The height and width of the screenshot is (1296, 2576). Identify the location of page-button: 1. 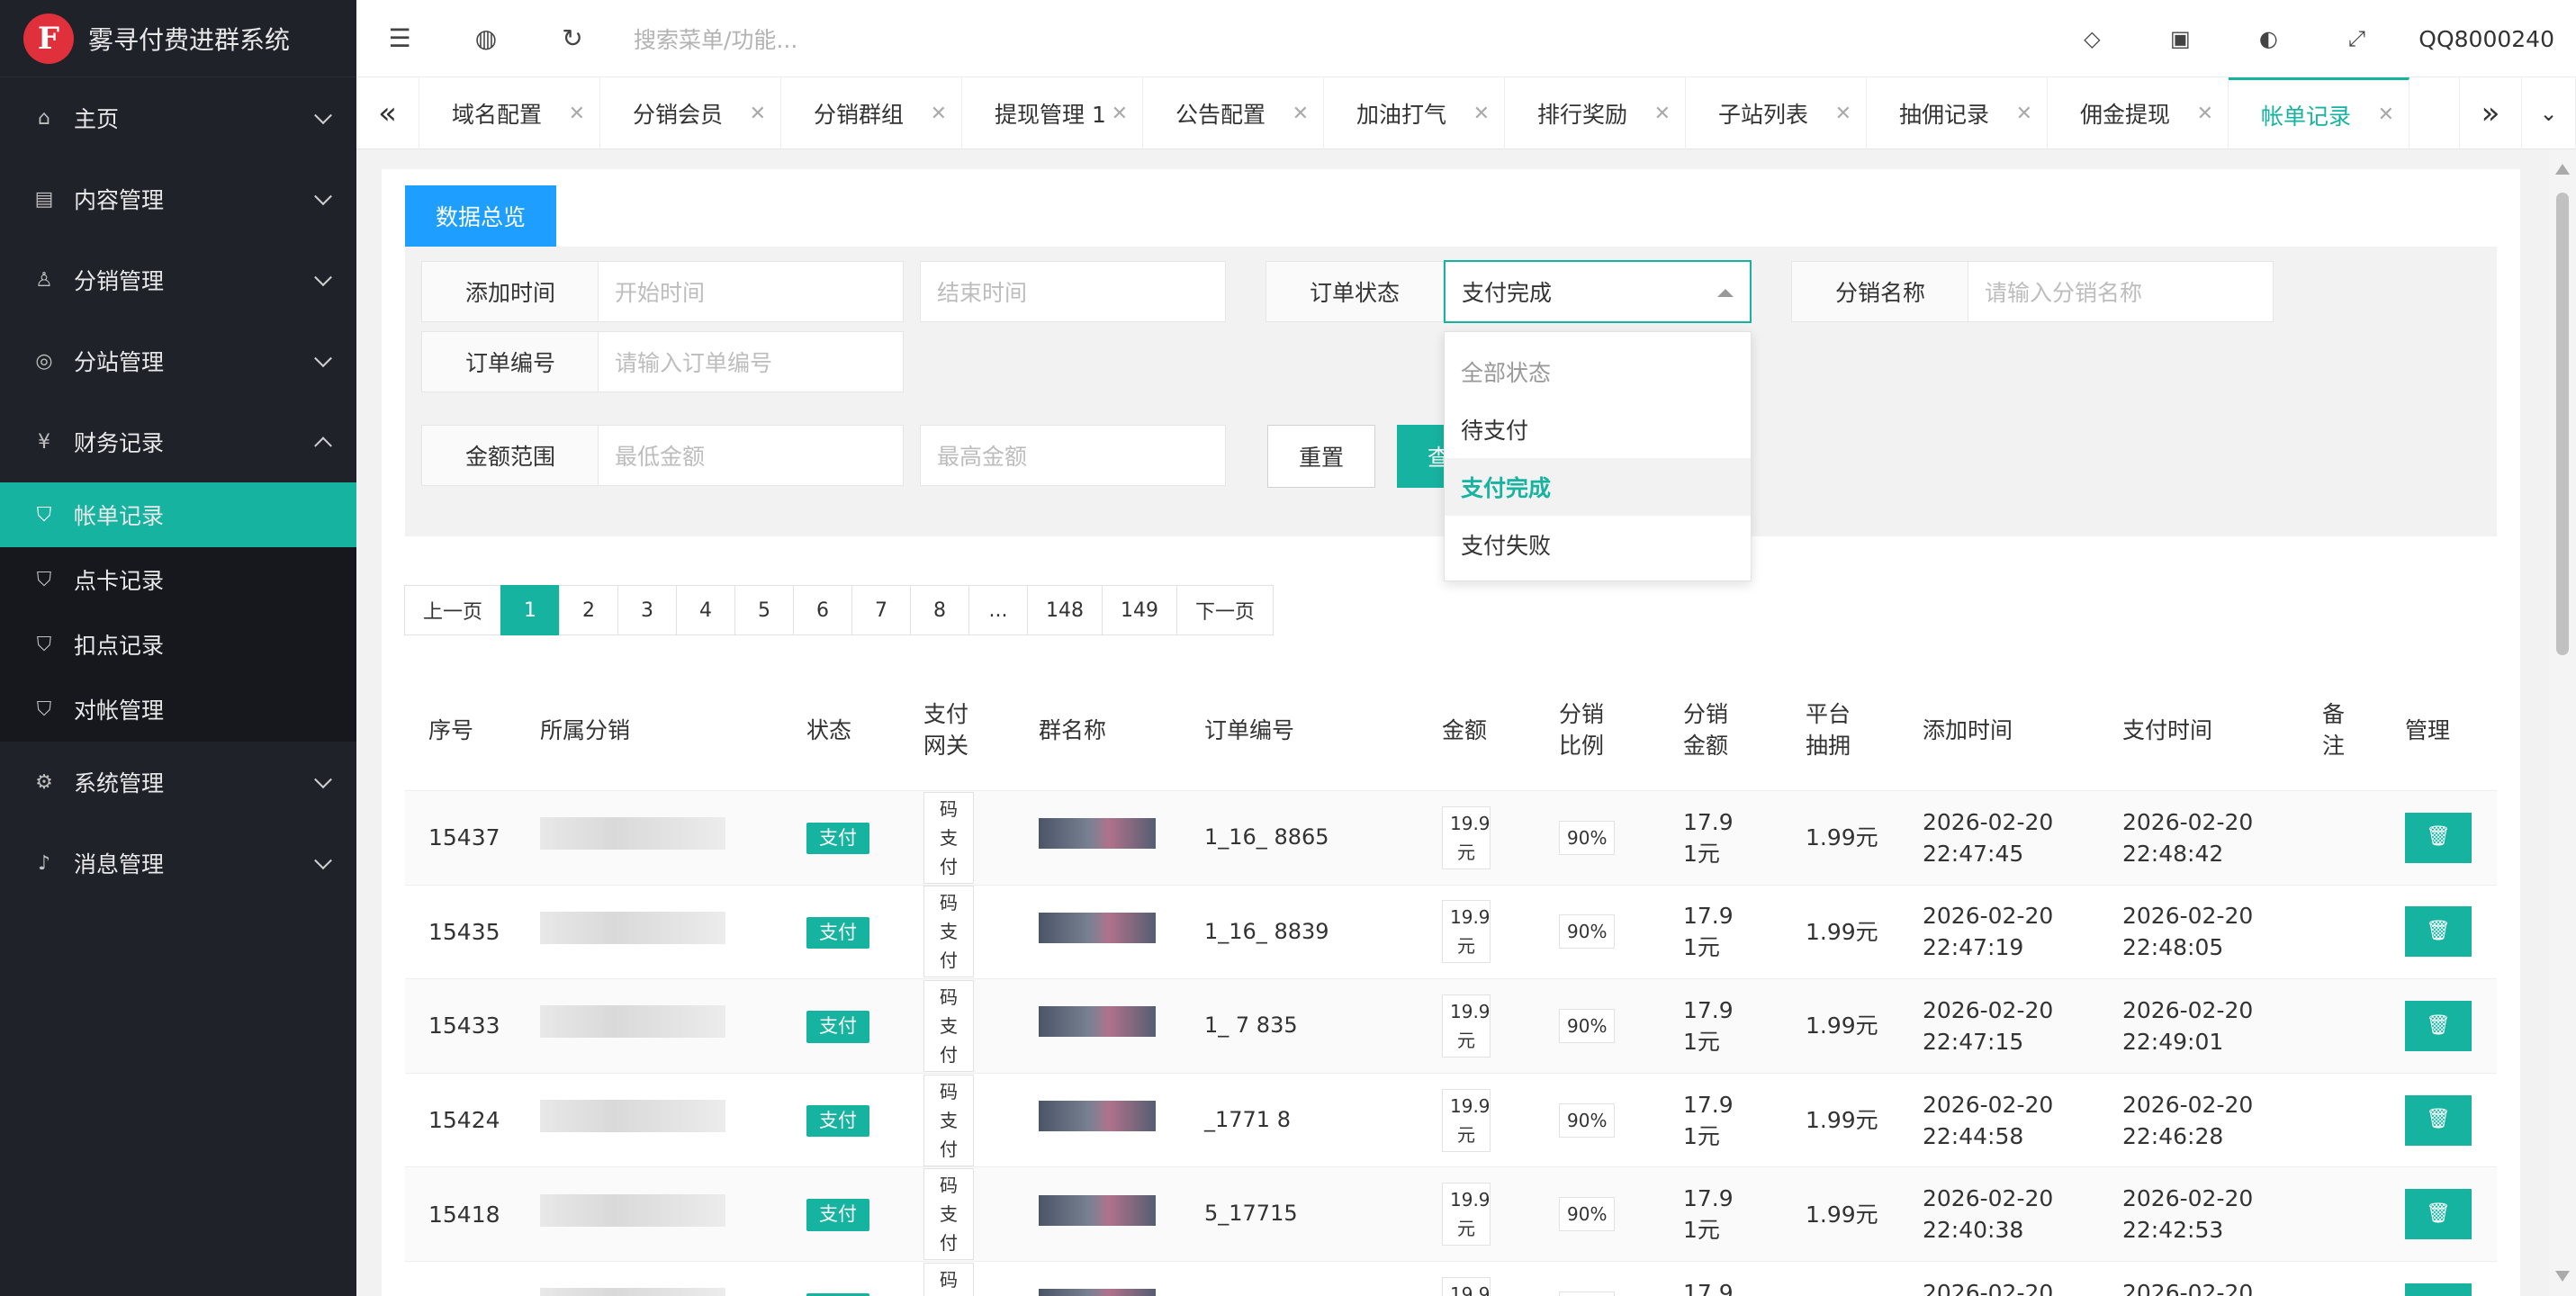
(530, 610).